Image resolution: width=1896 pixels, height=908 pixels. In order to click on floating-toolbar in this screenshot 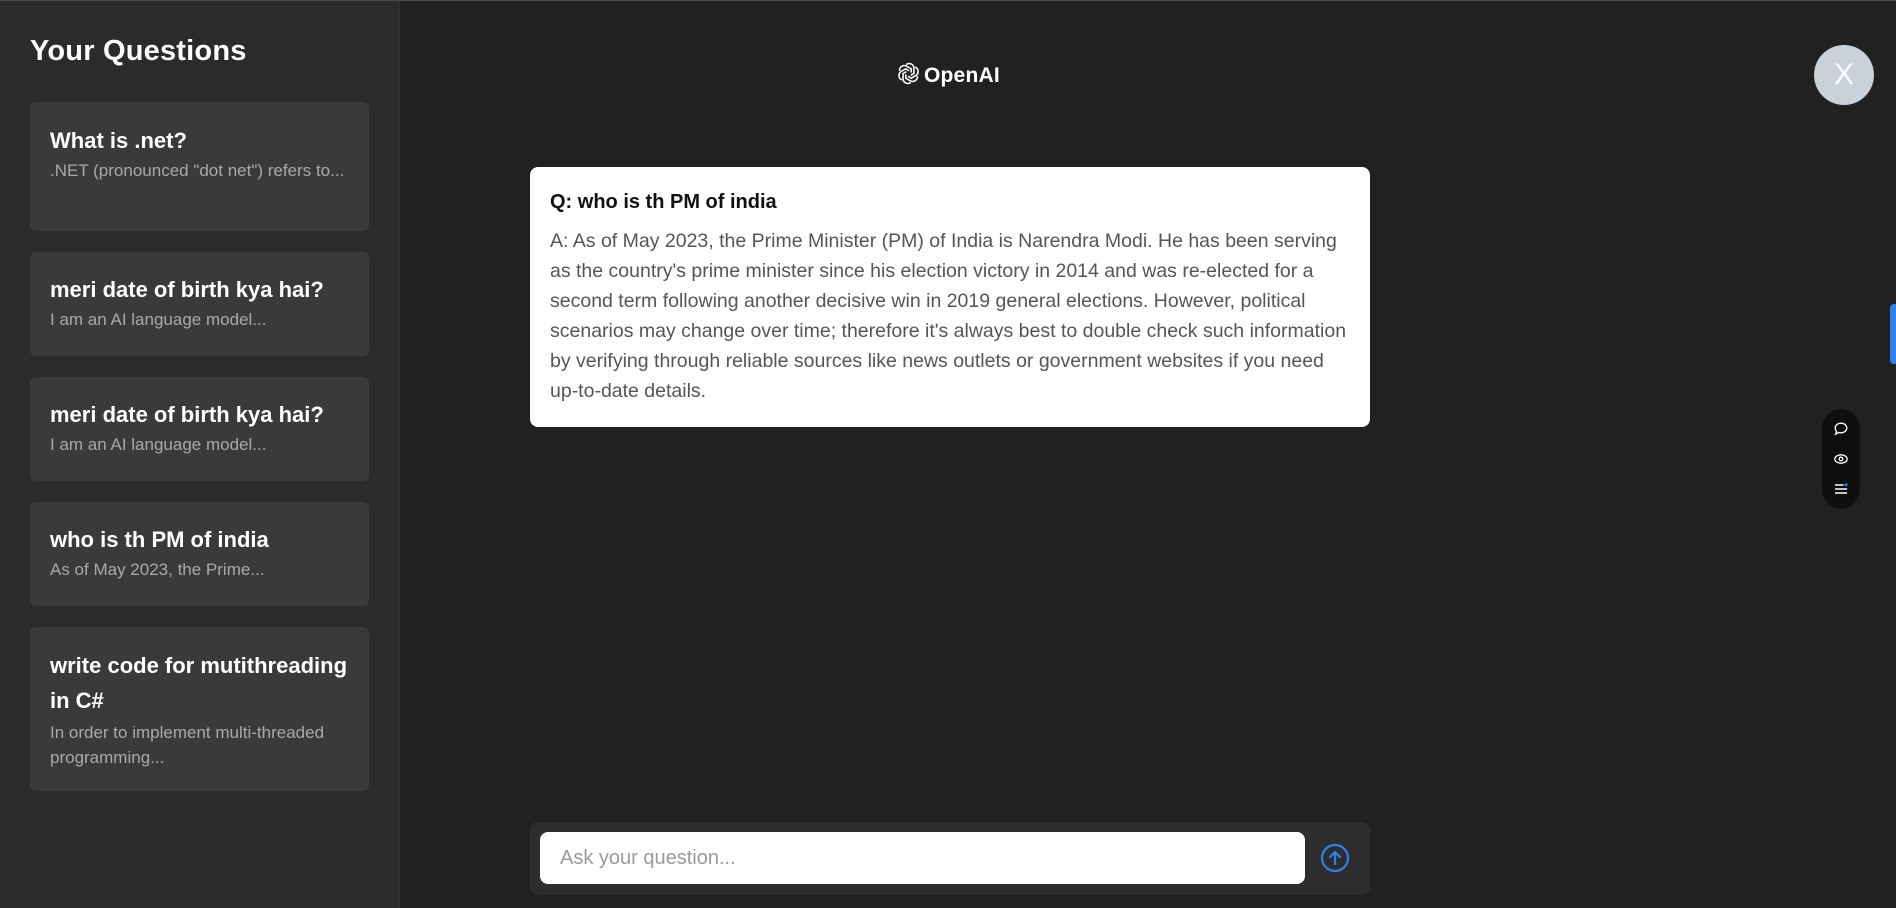, I will do `click(1841, 459)`.